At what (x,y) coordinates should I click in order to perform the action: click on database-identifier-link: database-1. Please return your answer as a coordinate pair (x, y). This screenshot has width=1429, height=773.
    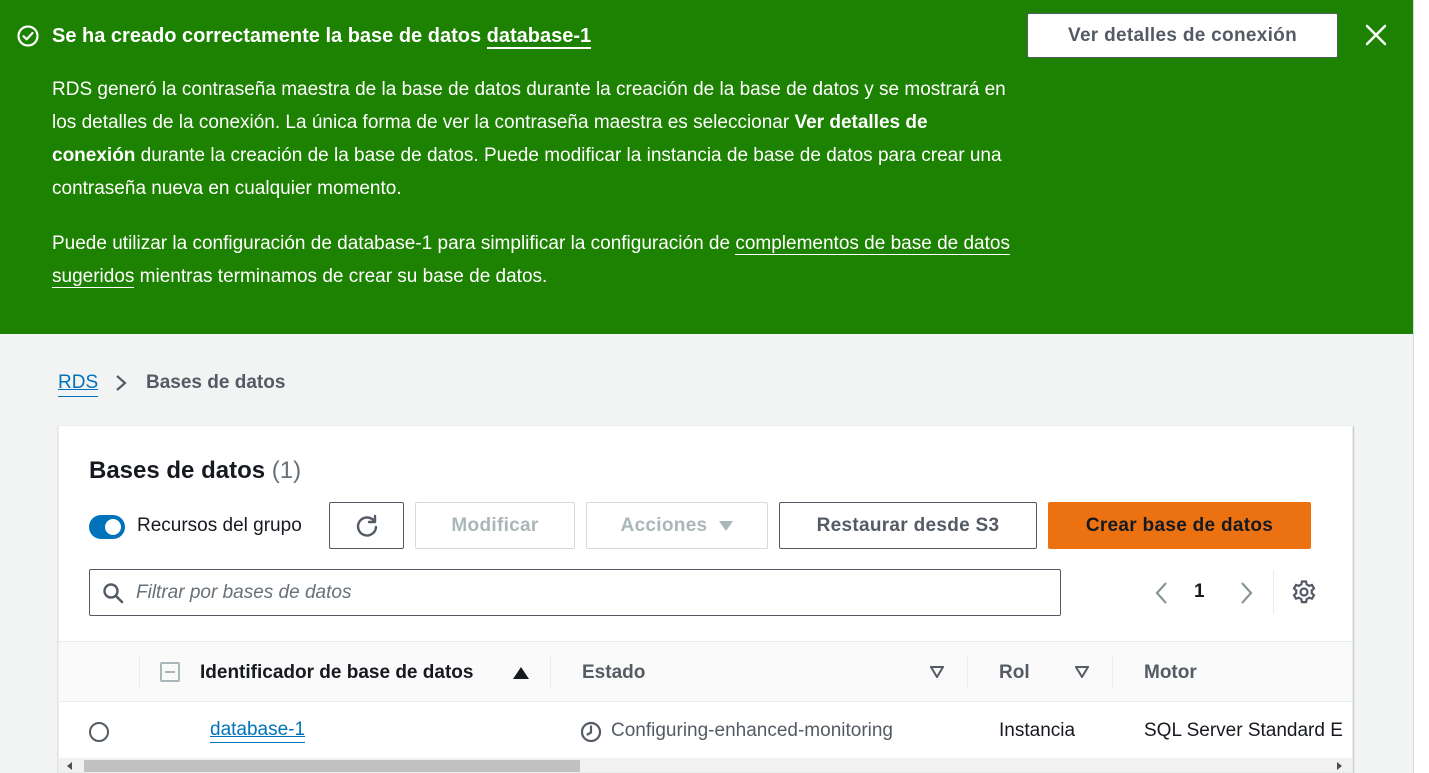
    Looking at the image, I should click on (258, 730).